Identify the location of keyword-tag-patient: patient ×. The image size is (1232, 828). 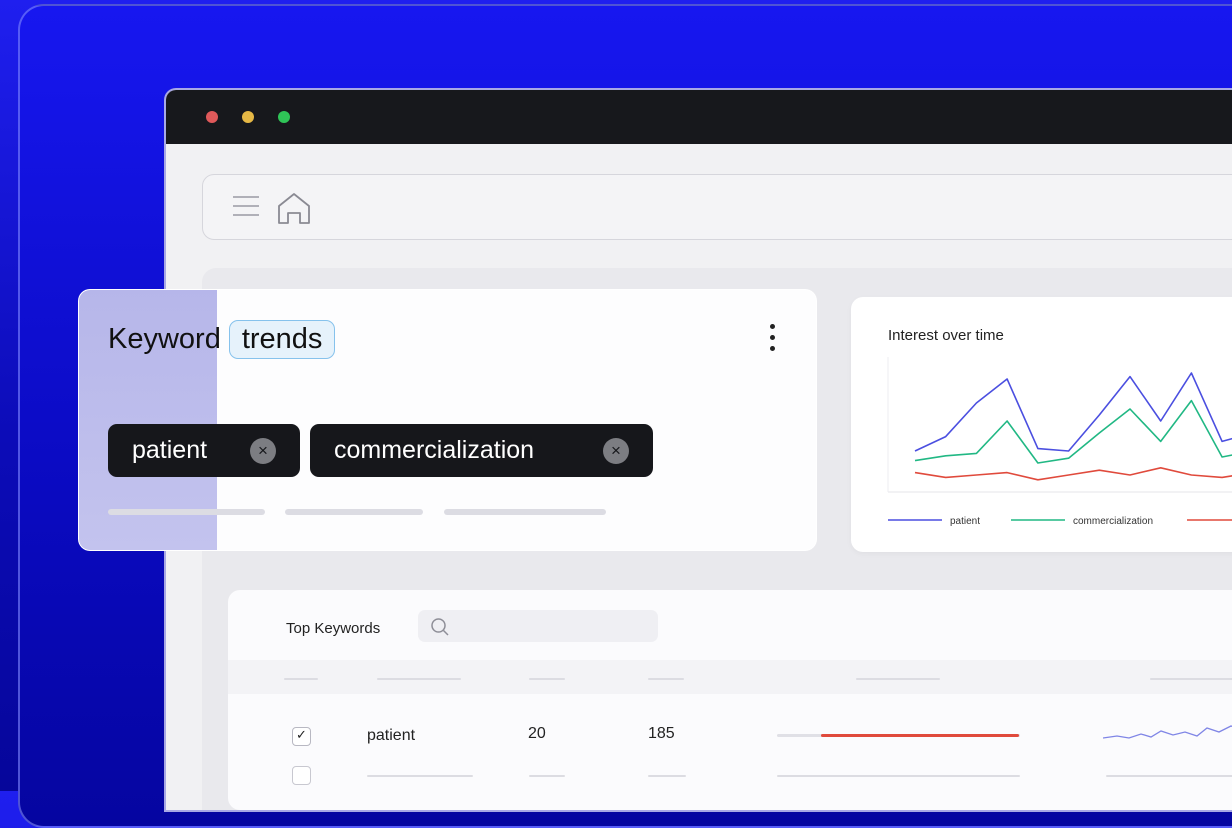
(204, 450).